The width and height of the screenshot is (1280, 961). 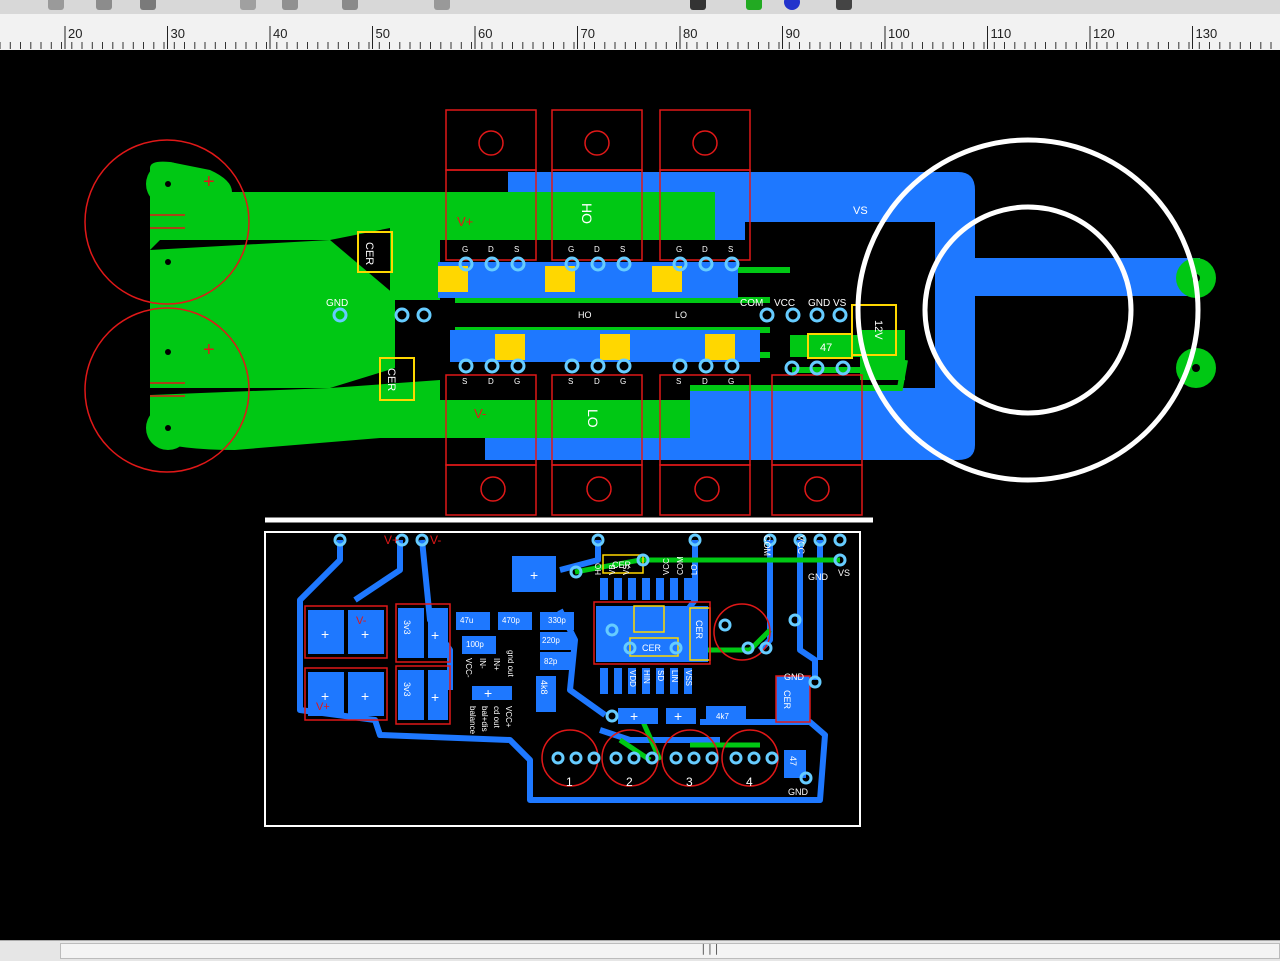 I want to click on undo-icon, so click(x=56, y=5).